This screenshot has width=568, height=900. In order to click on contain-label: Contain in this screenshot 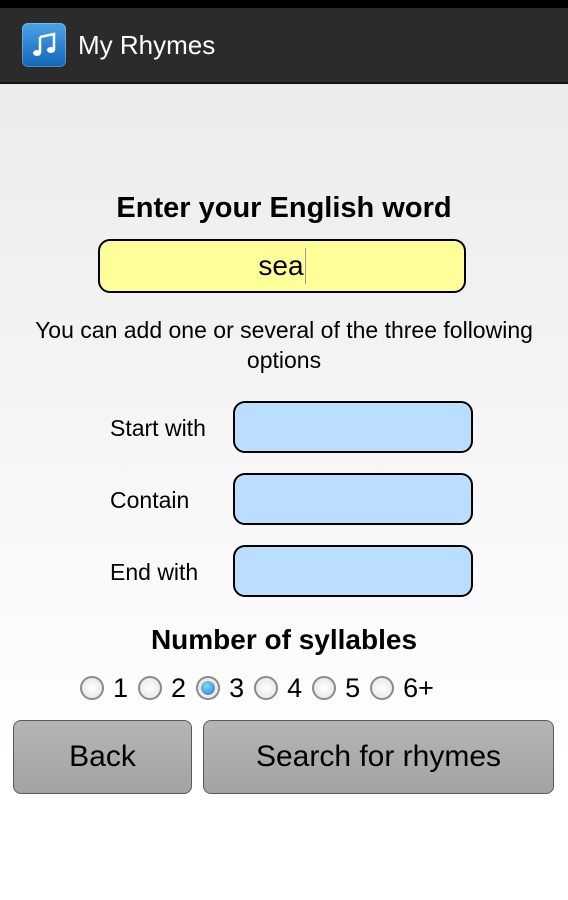, I will do `click(150, 500)`.